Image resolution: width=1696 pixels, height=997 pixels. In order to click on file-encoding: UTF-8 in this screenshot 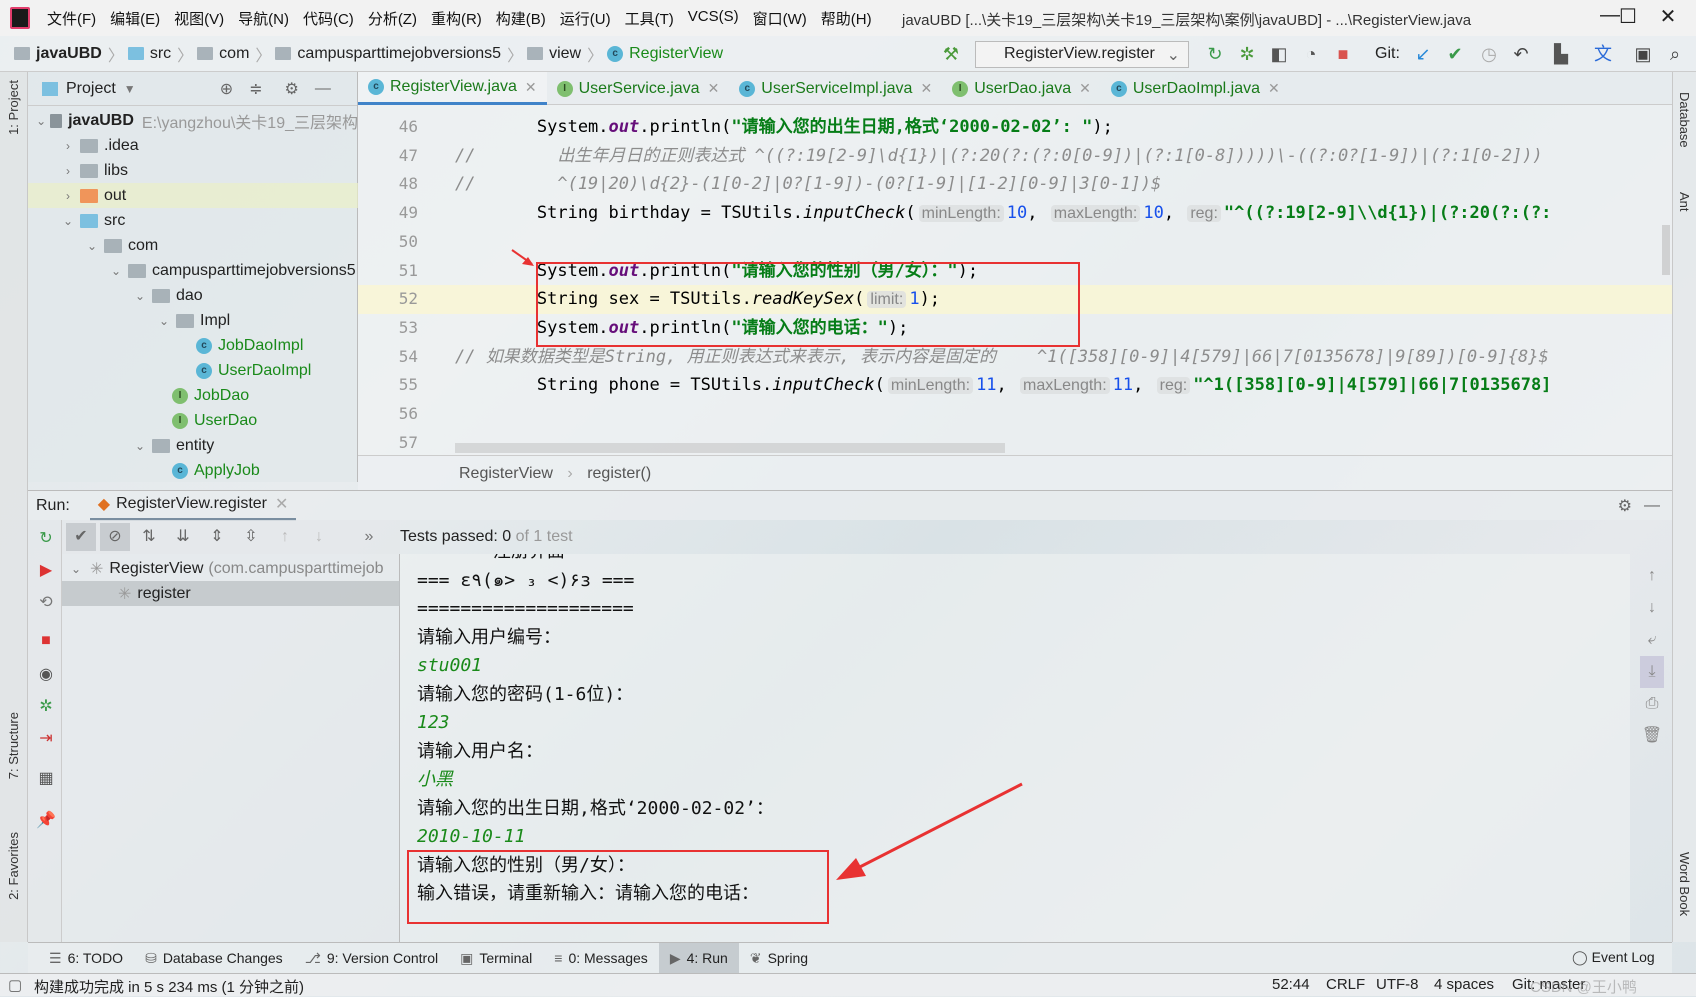, I will do `click(1397, 984)`.